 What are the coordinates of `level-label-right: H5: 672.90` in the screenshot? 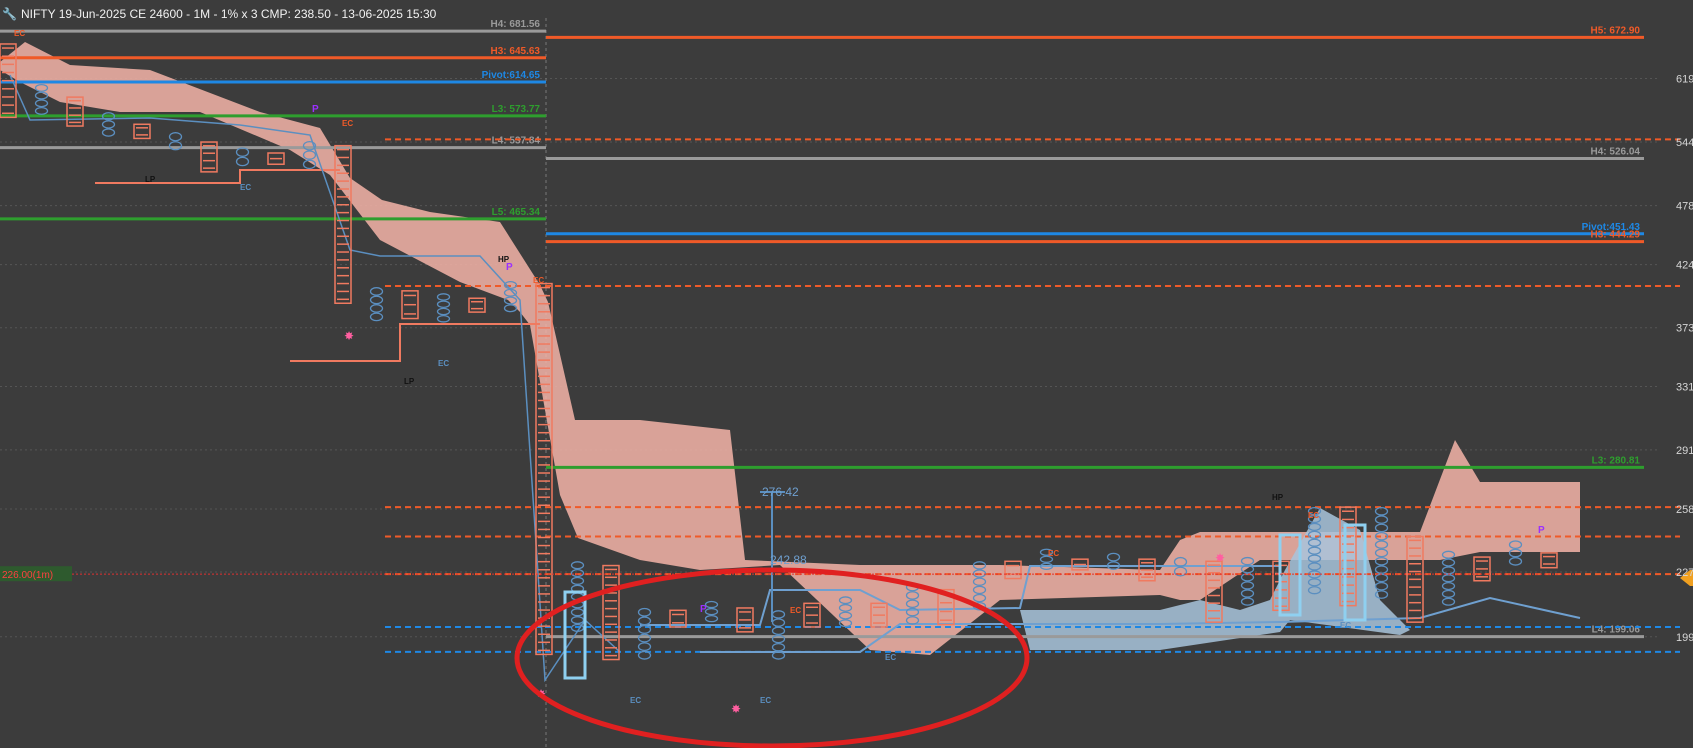 It's located at (1616, 30).